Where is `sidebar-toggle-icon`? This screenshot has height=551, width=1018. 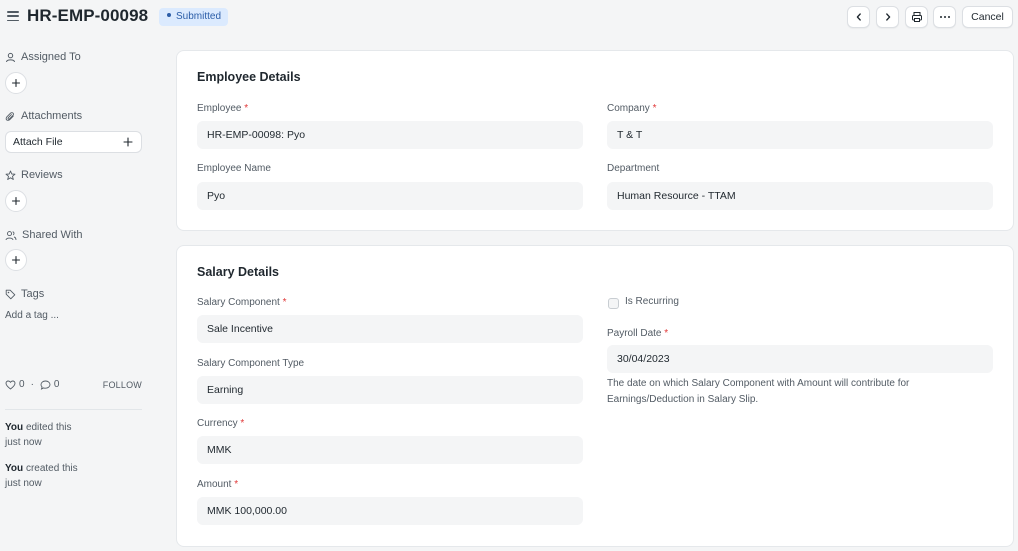 sidebar-toggle-icon is located at coordinates (13, 16).